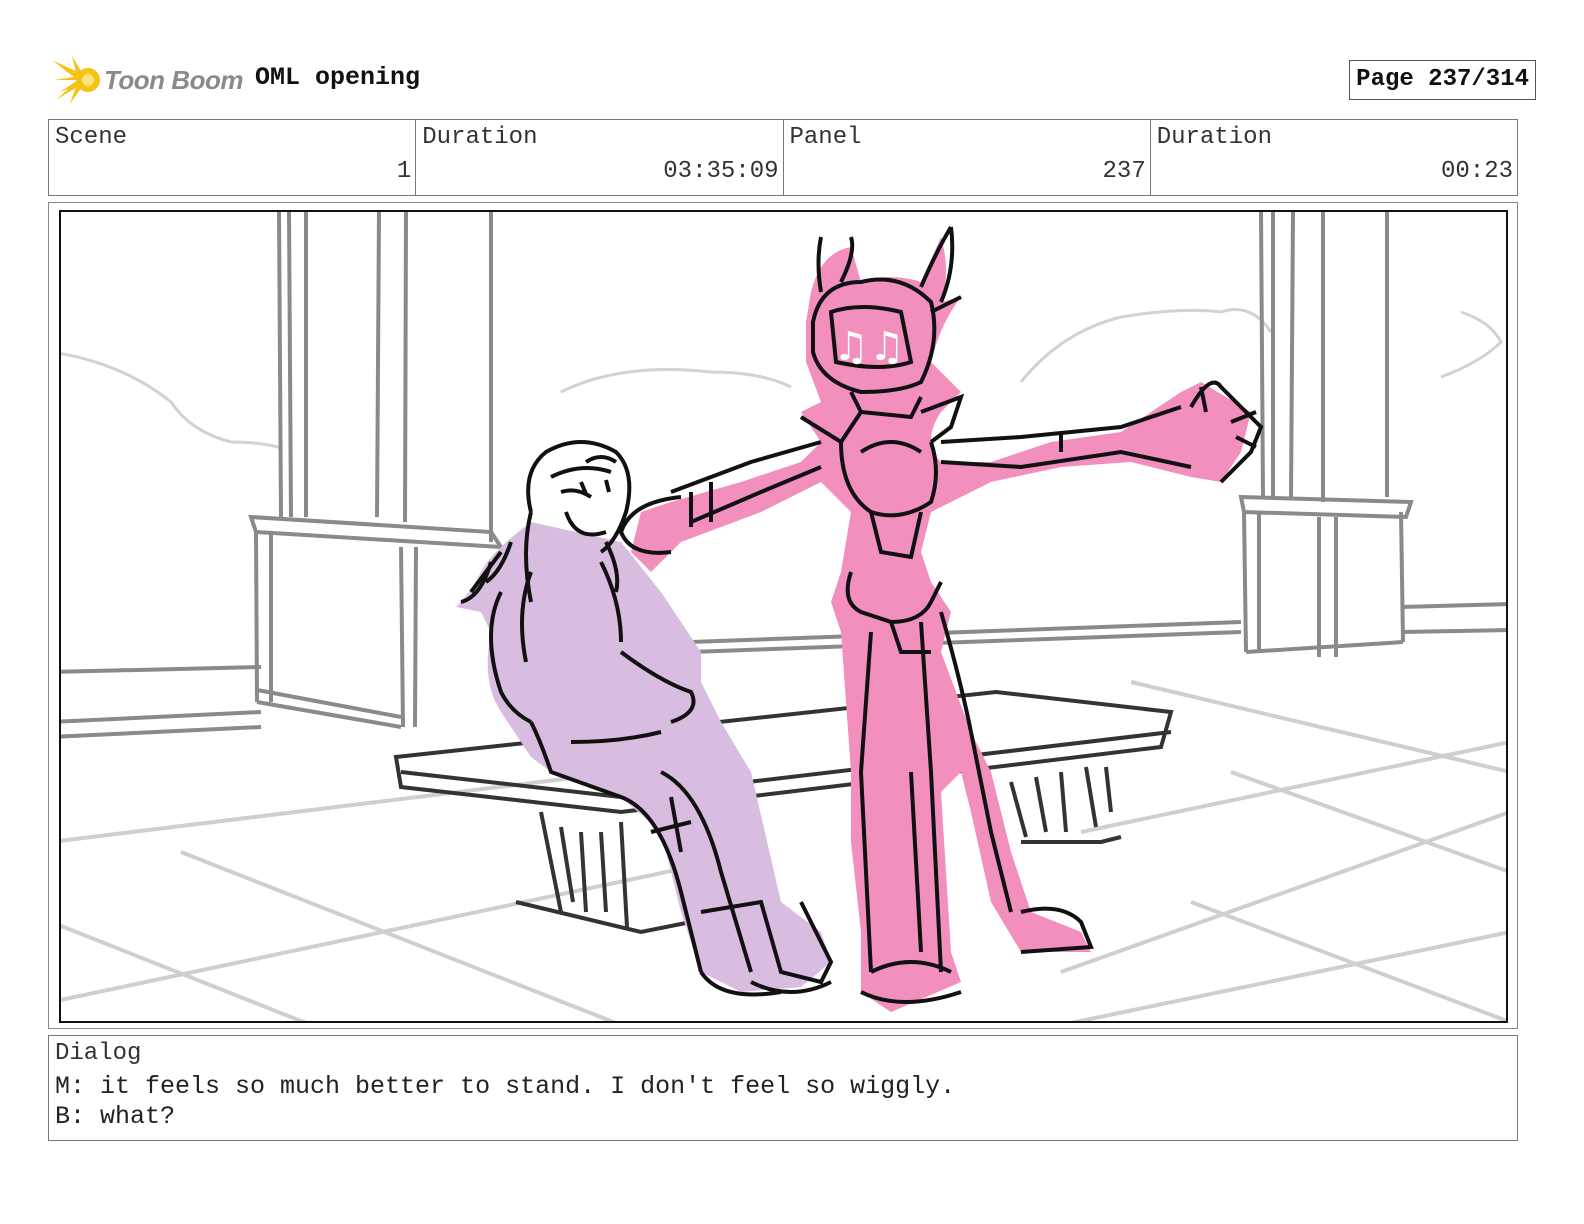  What do you see at coordinates (1214, 137) in the screenshot?
I see `panel-duration-label: Duration` at bounding box center [1214, 137].